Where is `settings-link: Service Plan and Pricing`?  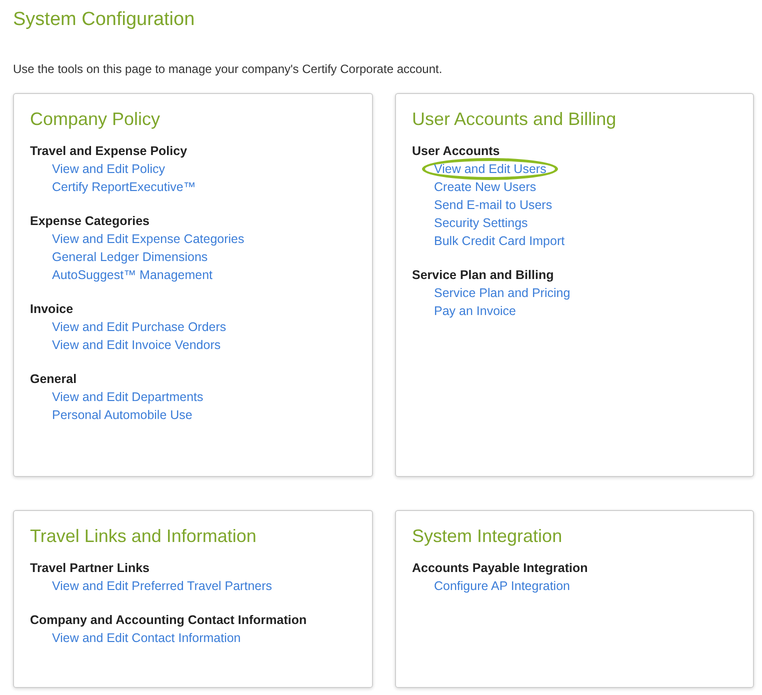 settings-link: Service Plan and Pricing is located at coordinates (502, 293).